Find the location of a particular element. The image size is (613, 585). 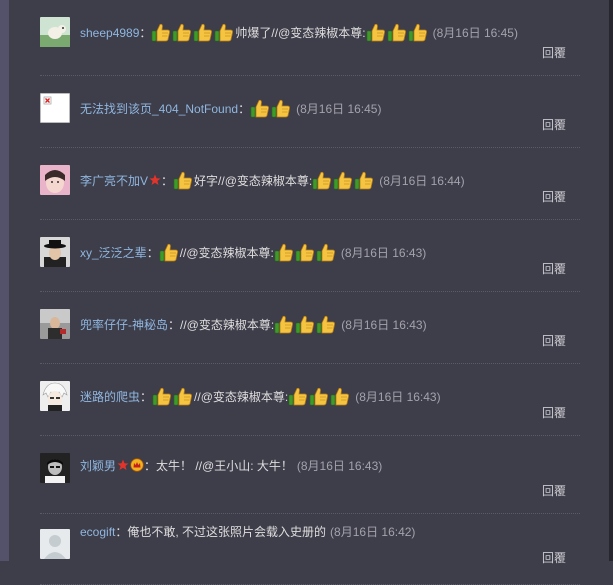

username-link: sheep4989 is located at coordinates (109, 33).